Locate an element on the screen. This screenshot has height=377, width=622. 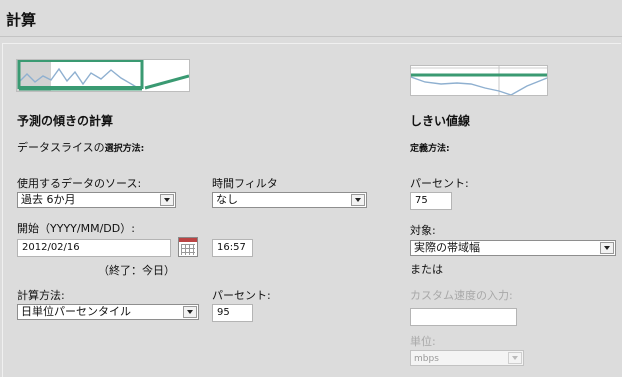
source-label: 使用するデータのソース: is located at coordinates (79, 183).